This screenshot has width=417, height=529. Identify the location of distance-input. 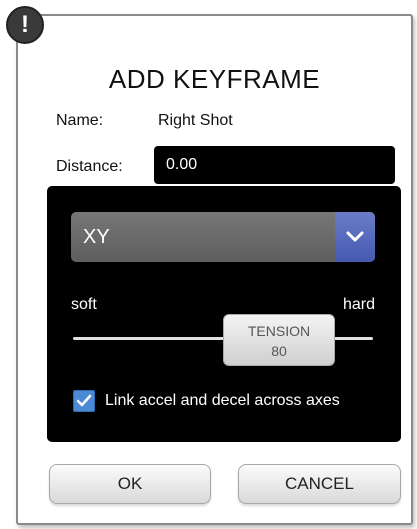
(274, 165).